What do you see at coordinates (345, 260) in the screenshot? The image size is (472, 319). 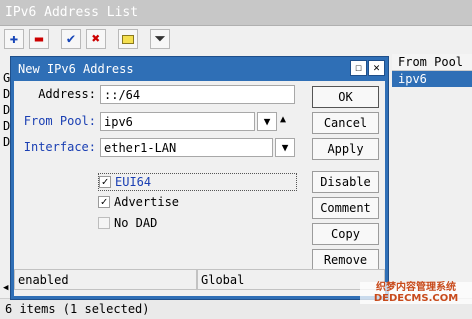 I see `remove-button: Remove` at bounding box center [345, 260].